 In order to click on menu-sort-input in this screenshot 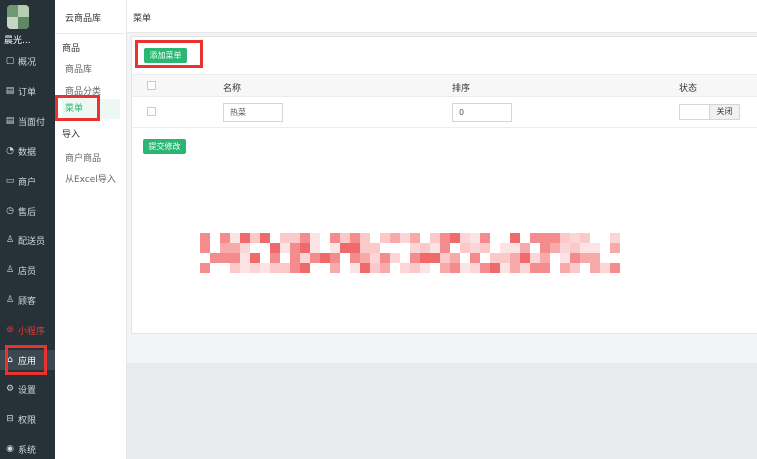, I will do `click(482, 112)`.